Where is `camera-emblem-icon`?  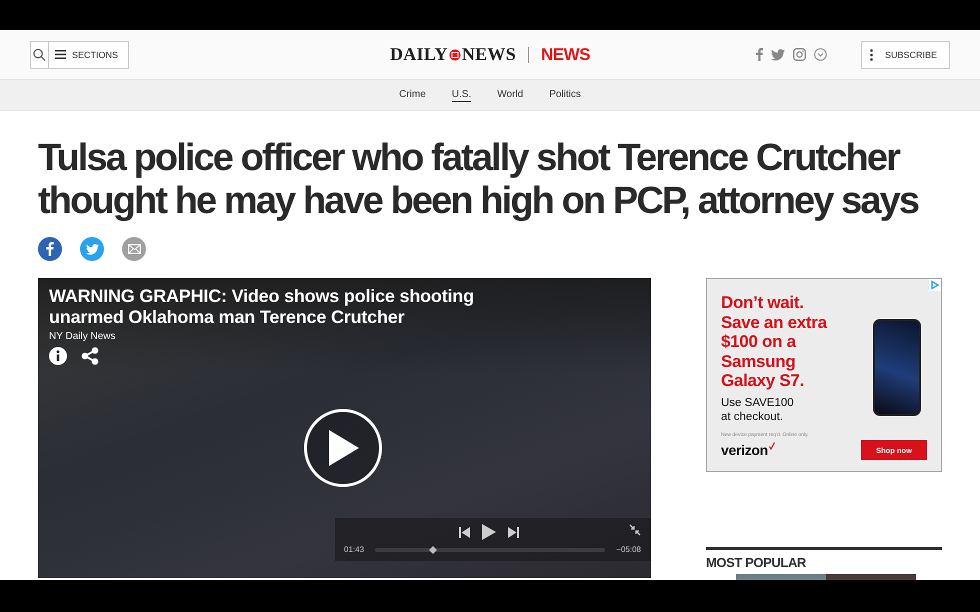
camera-emblem-icon is located at coordinates (454, 54).